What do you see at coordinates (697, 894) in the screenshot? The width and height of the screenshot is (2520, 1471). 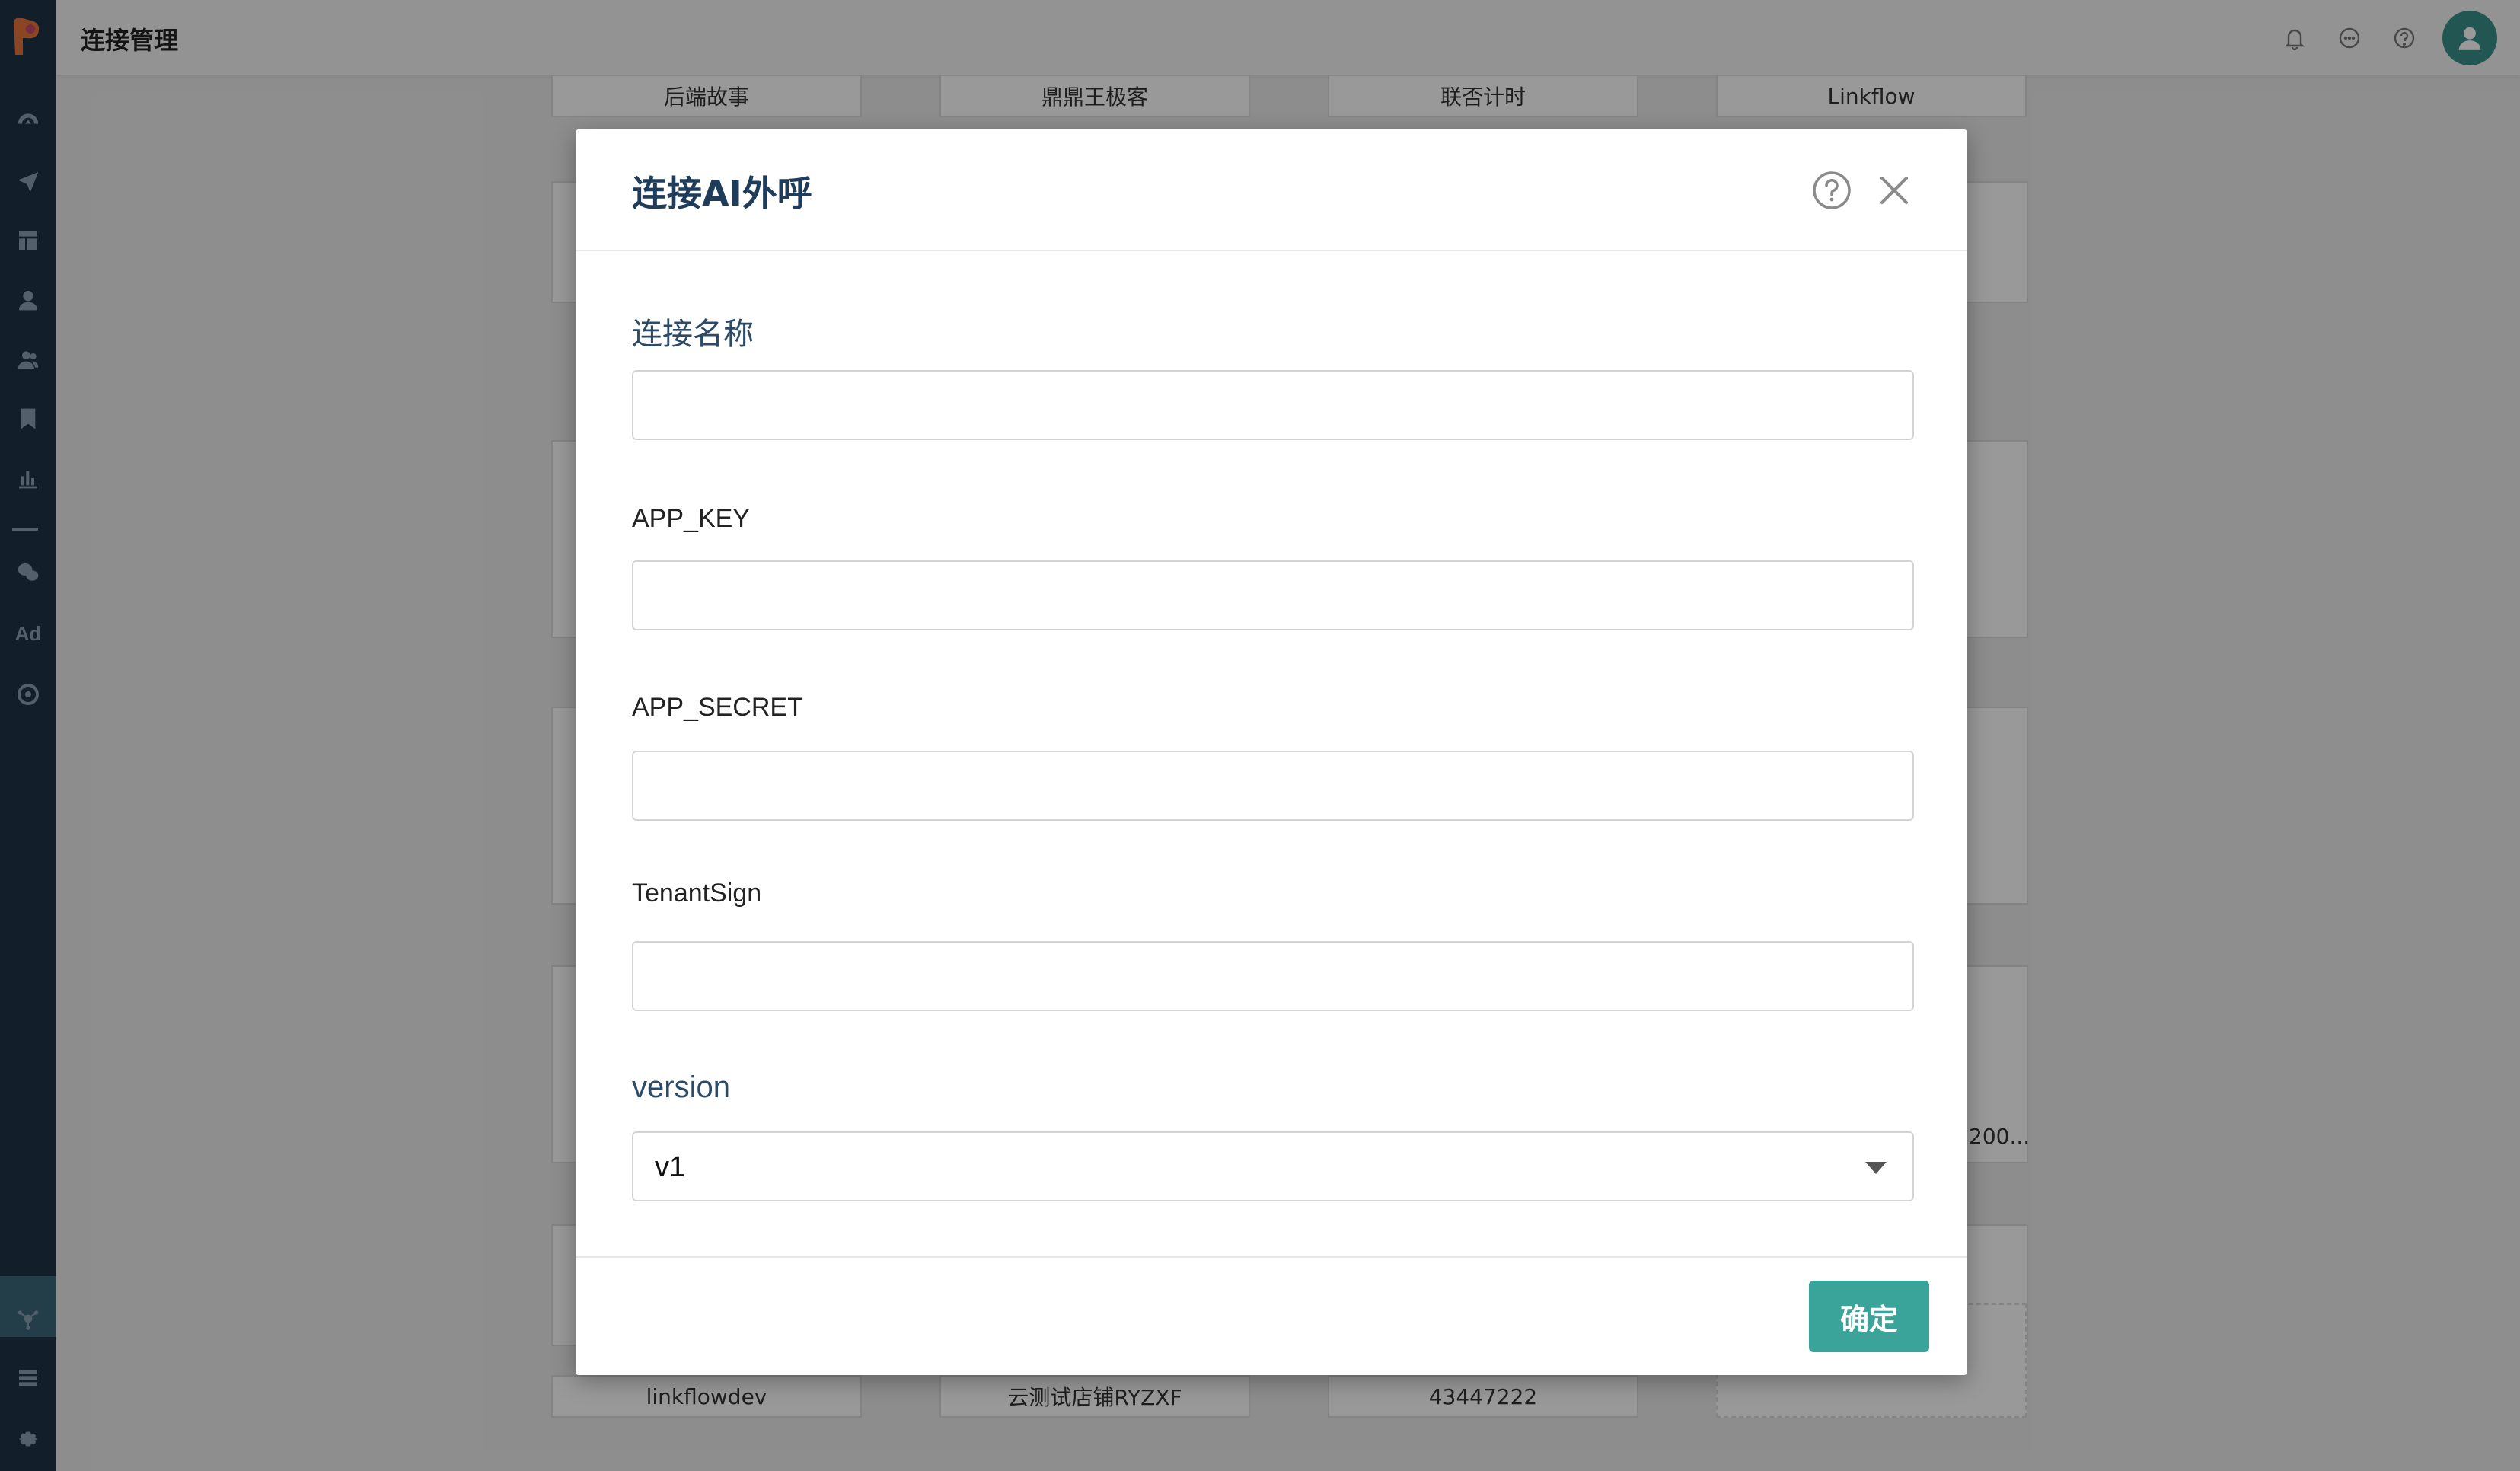 I see `tenant-sign-label: TenantSign` at bounding box center [697, 894].